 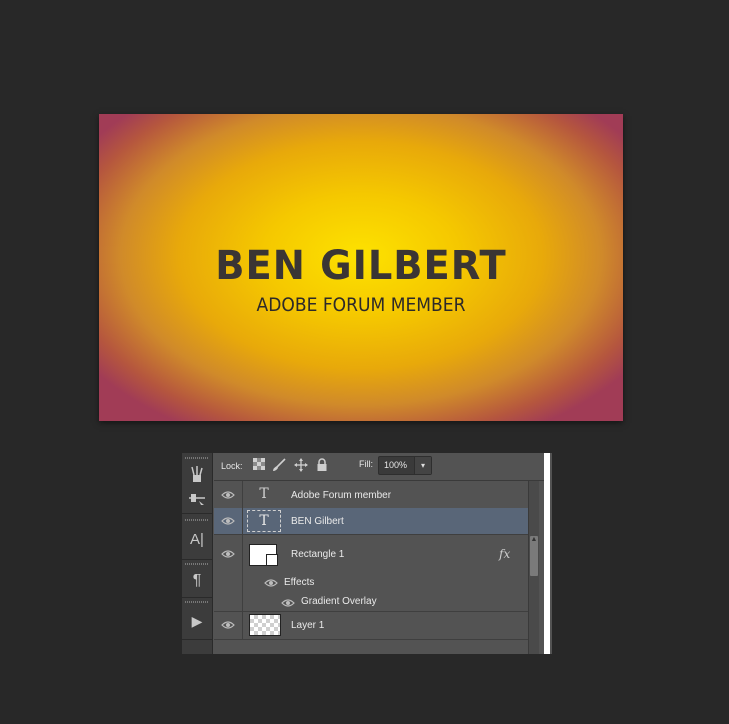 I want to click on lock-transparent-pixels-icon, so click(x=259, y=465).